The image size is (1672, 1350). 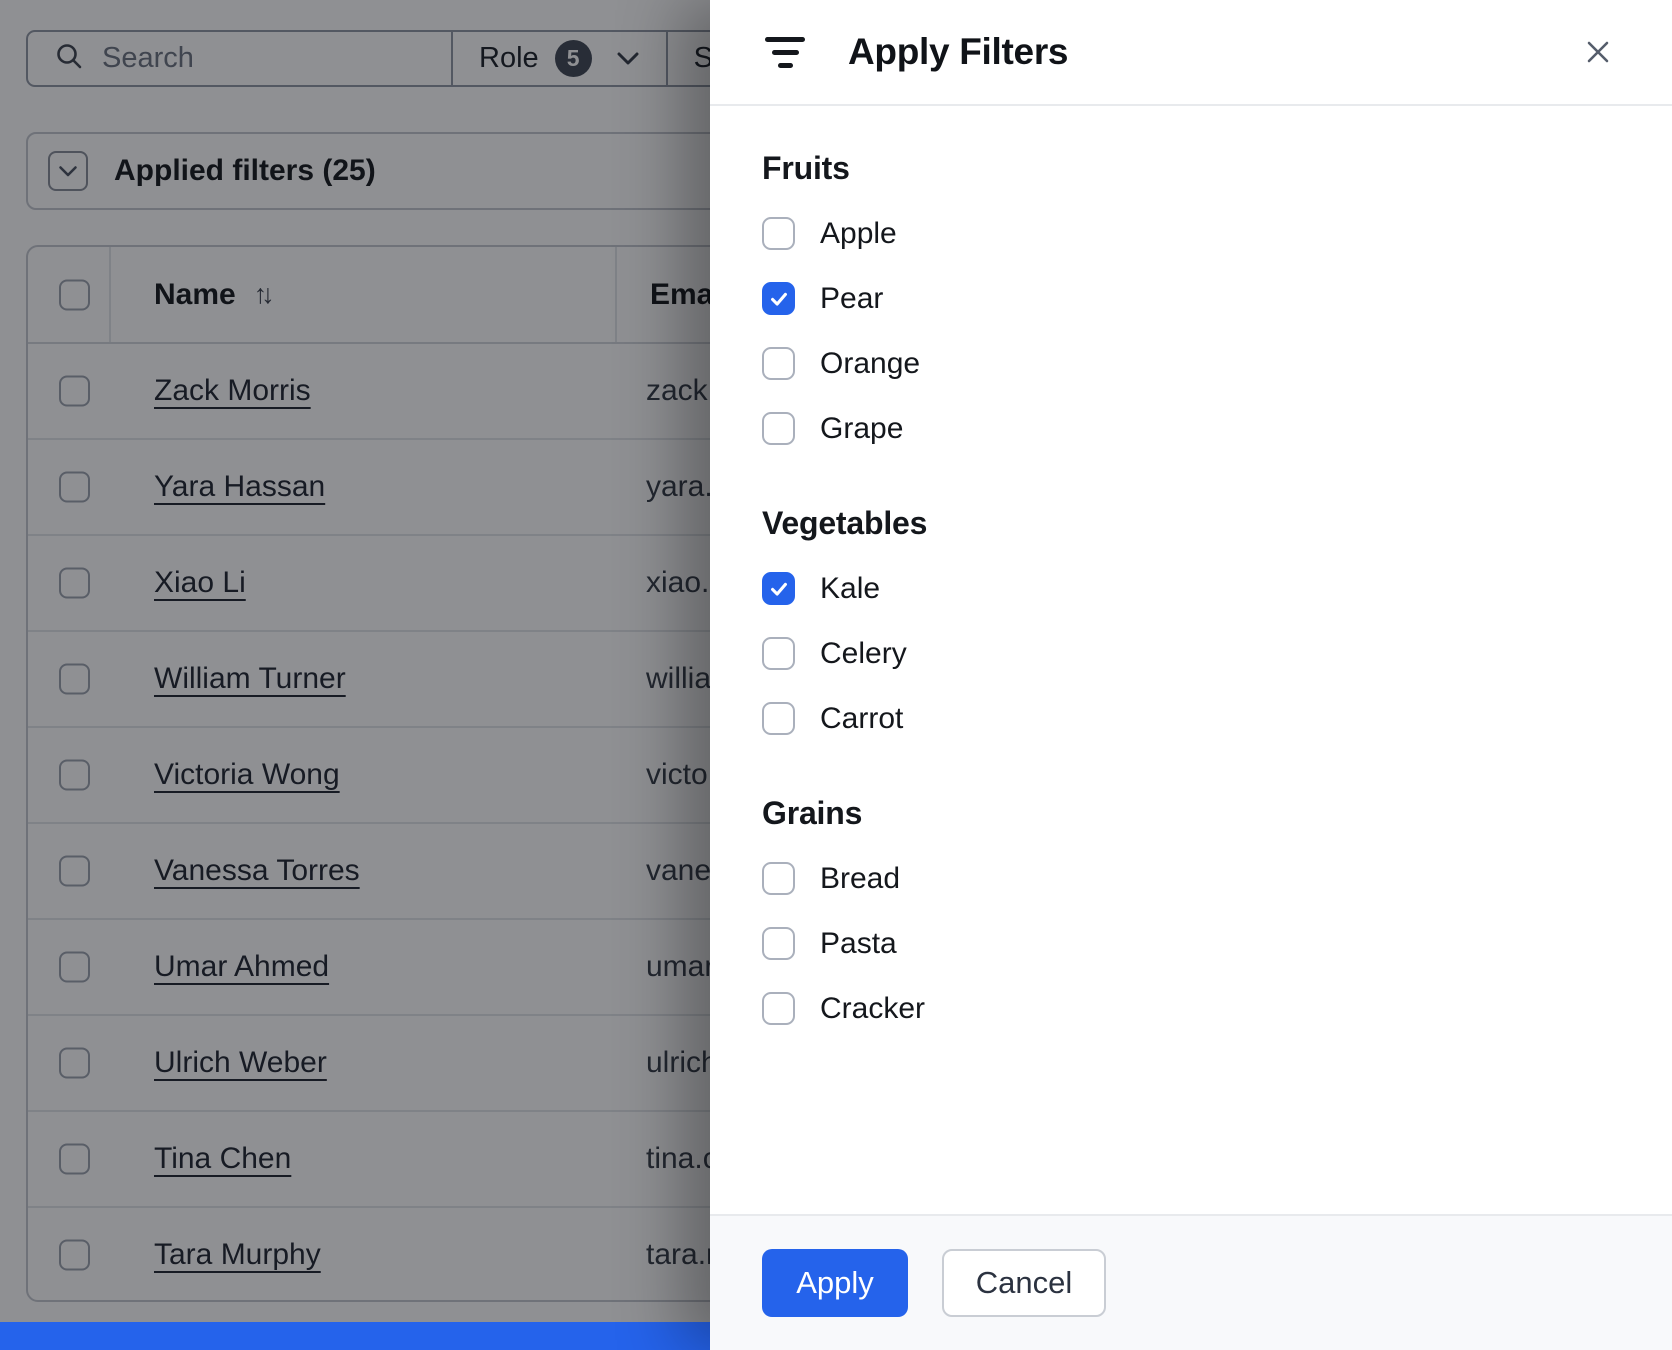 What do you see at coordinates (858, 233) in the screenshot?
I see `option-label: Apple` at bounding box center [858, 233].